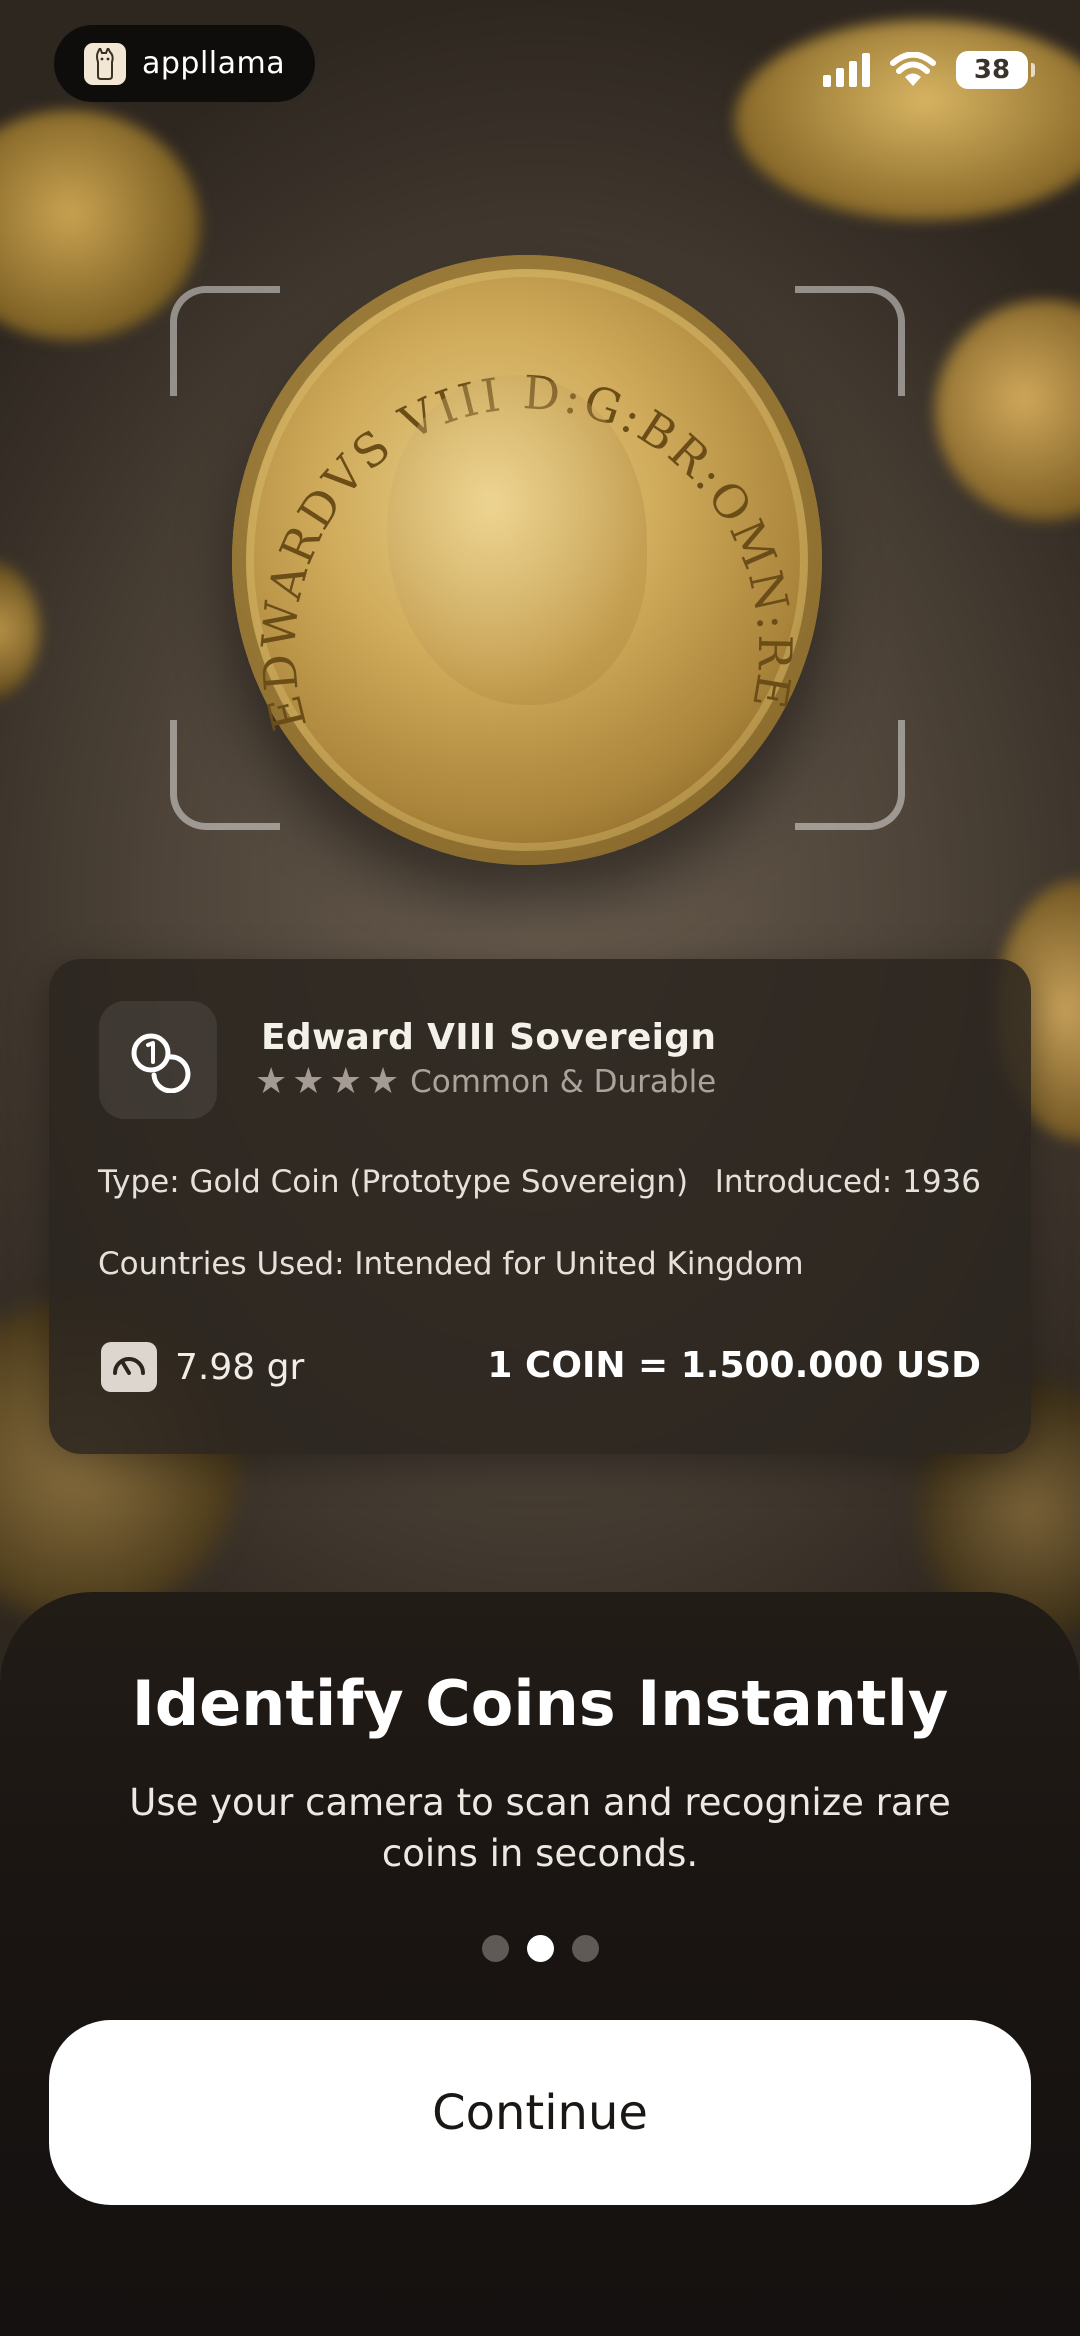 This screenshot has width=1080, height=2336. I want to click on rarity-rating: ★ ★ ★ ★ Common & Durable, so click(486, 1081).